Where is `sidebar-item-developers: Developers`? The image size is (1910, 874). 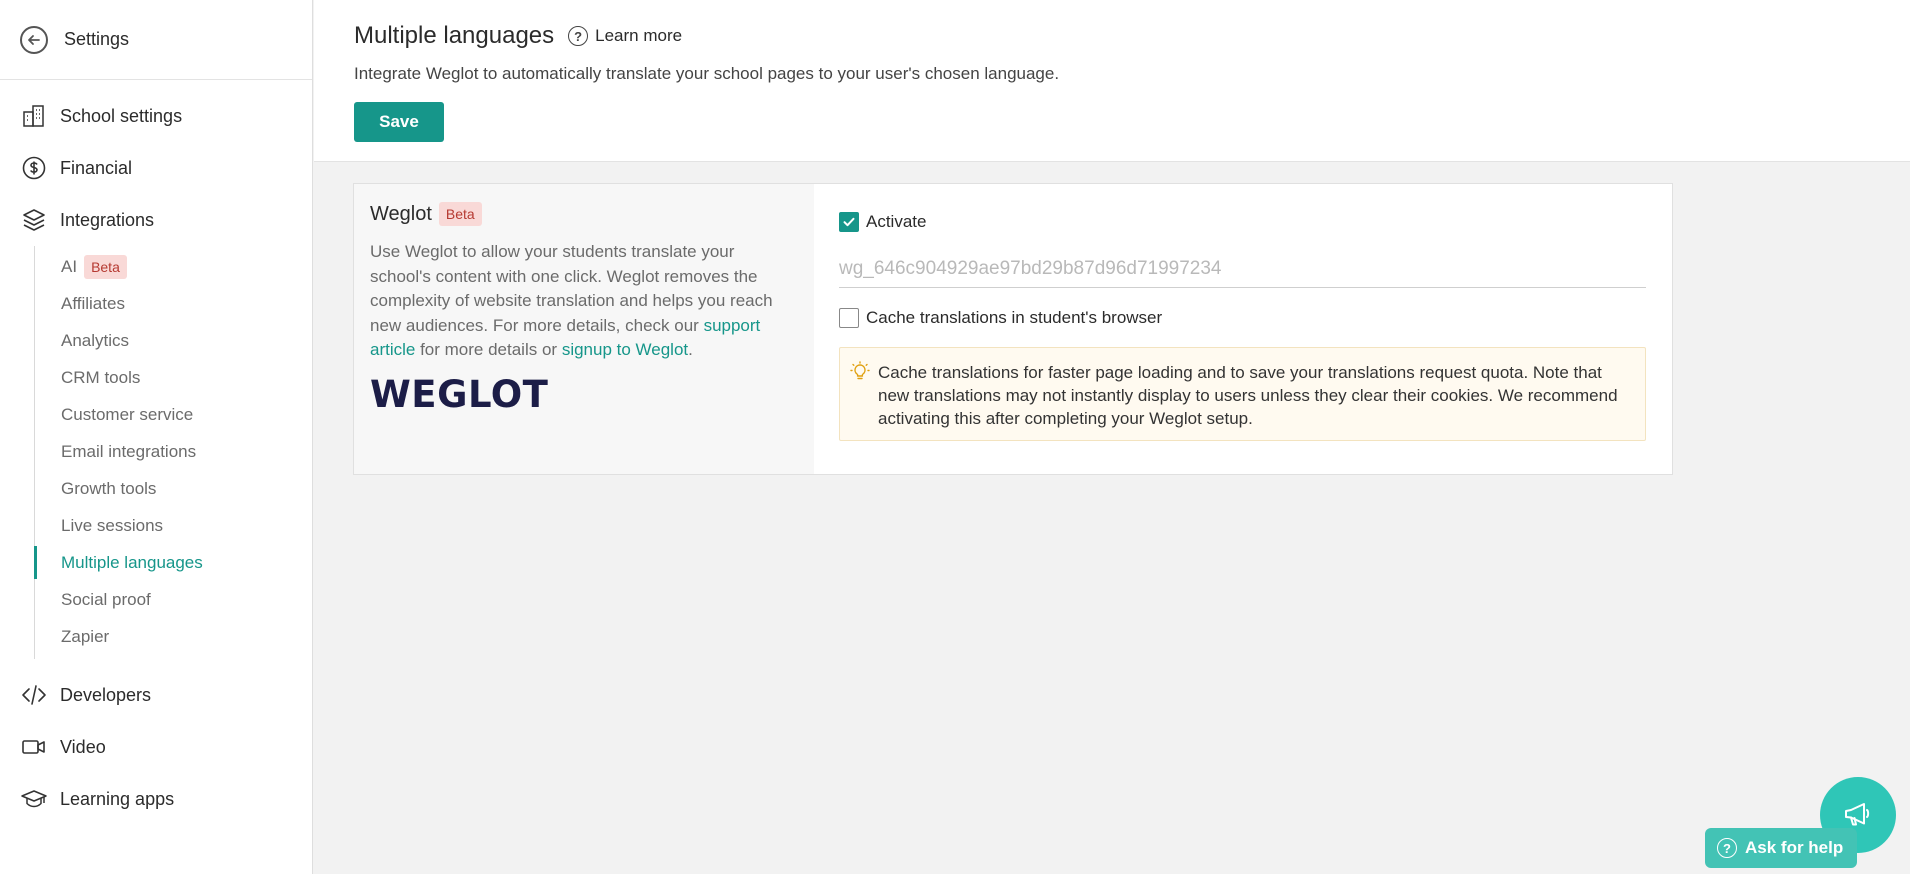 sidebar-item-developers: Developers is located at coordinates (156, 695).